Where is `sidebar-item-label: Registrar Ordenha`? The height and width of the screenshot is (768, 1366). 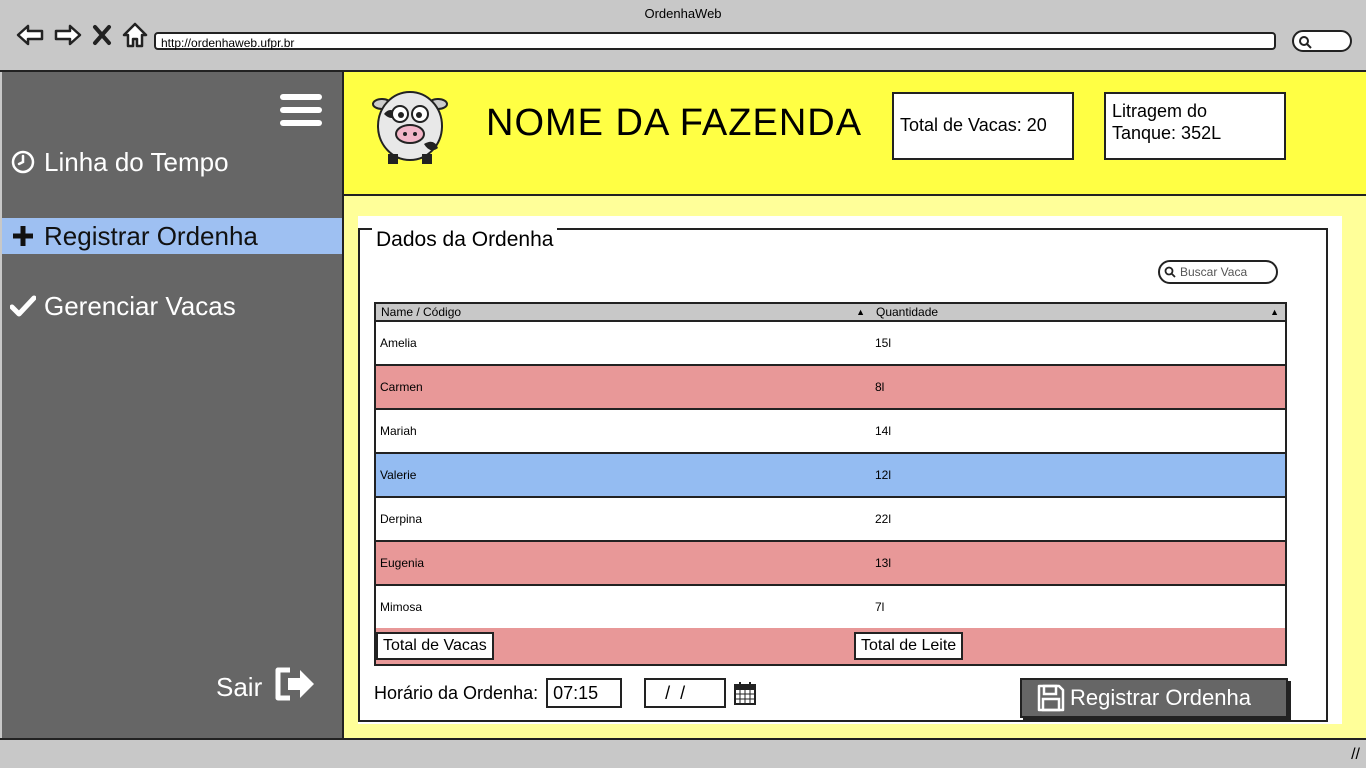 sidebar-item-label: Registrar Ordenha is located at coordinates (151, 235).